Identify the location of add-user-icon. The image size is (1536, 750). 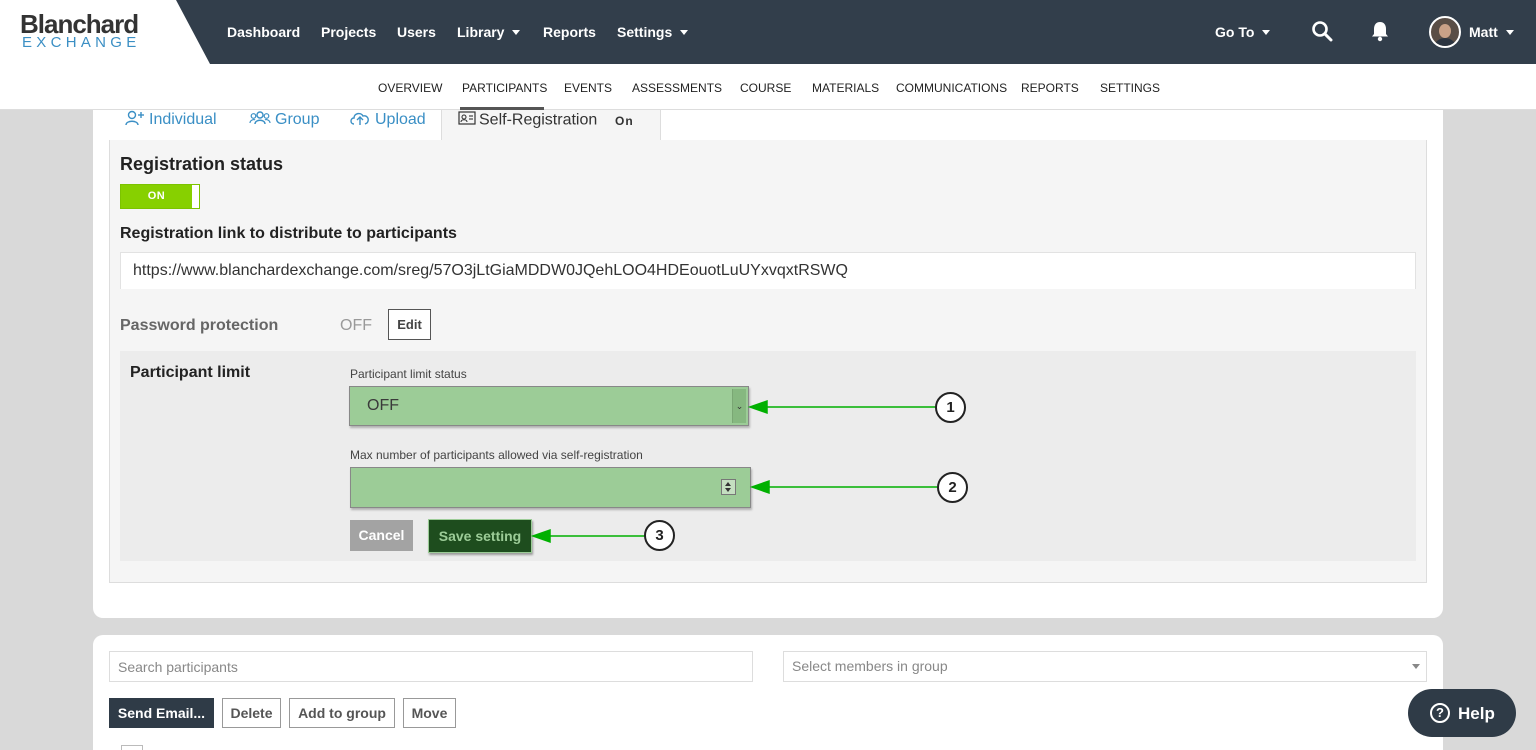
(135, 120).